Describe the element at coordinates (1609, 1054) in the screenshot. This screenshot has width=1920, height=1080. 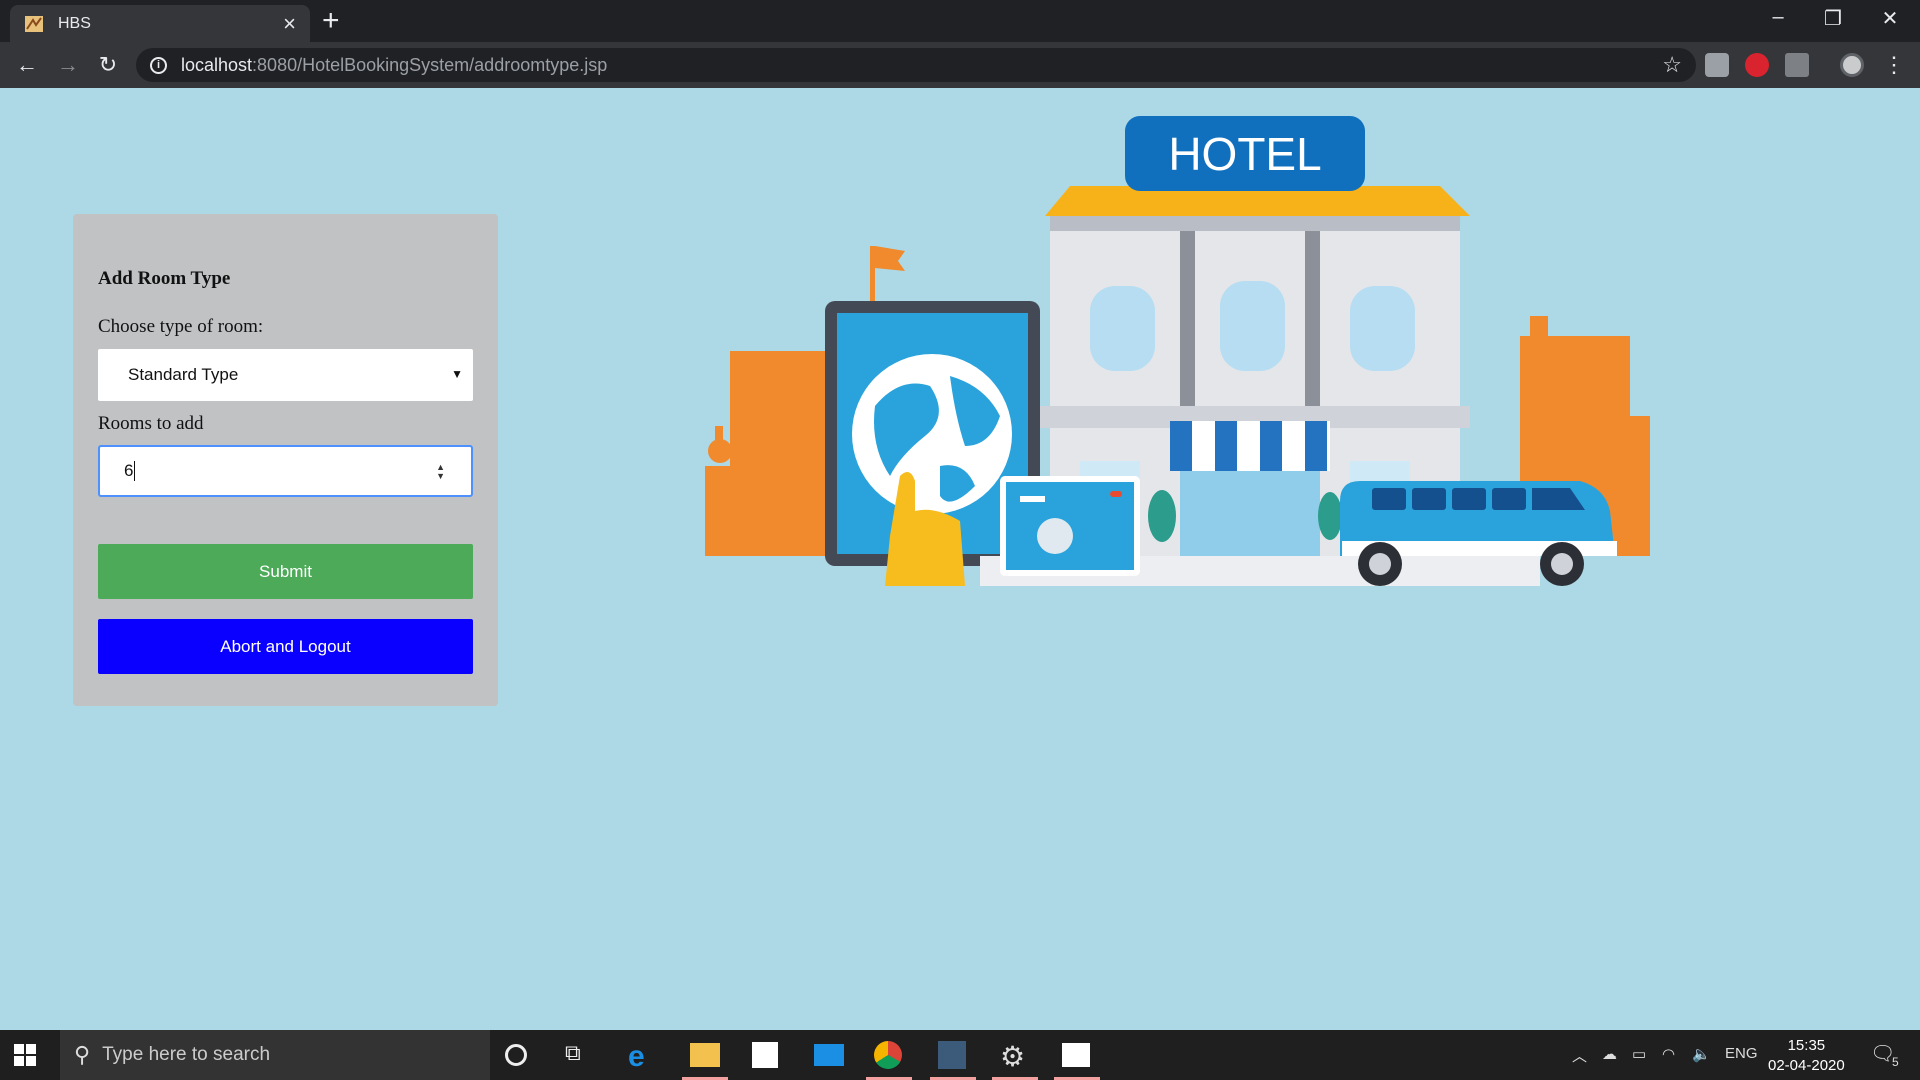
I see `onedrive-icon: ☁` at that location.